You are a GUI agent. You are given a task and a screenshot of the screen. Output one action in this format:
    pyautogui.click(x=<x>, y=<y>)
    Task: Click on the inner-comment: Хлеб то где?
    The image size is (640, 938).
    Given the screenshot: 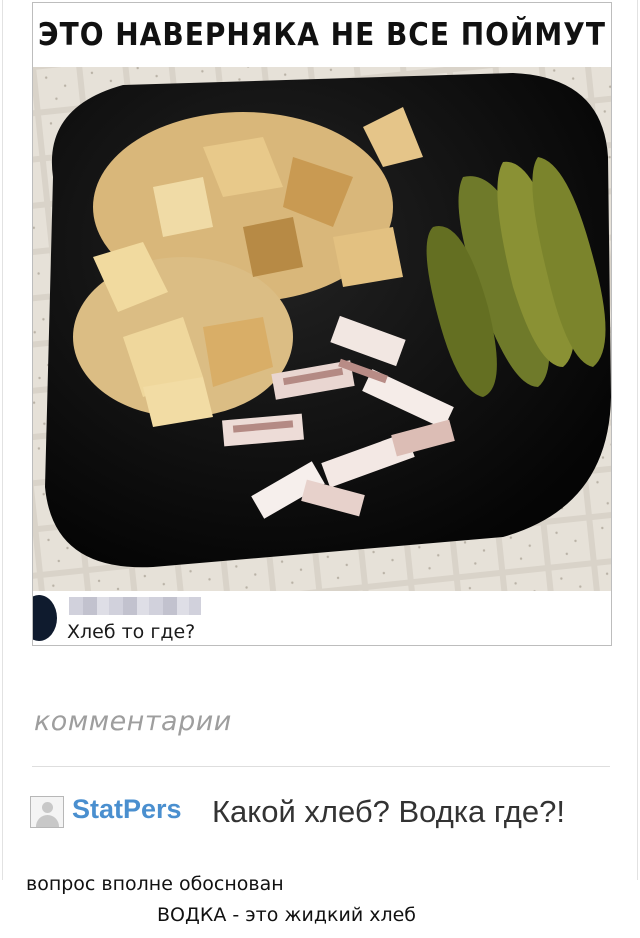 What is the action you would take?
    pyautogui.click(x=322, y=618)
    